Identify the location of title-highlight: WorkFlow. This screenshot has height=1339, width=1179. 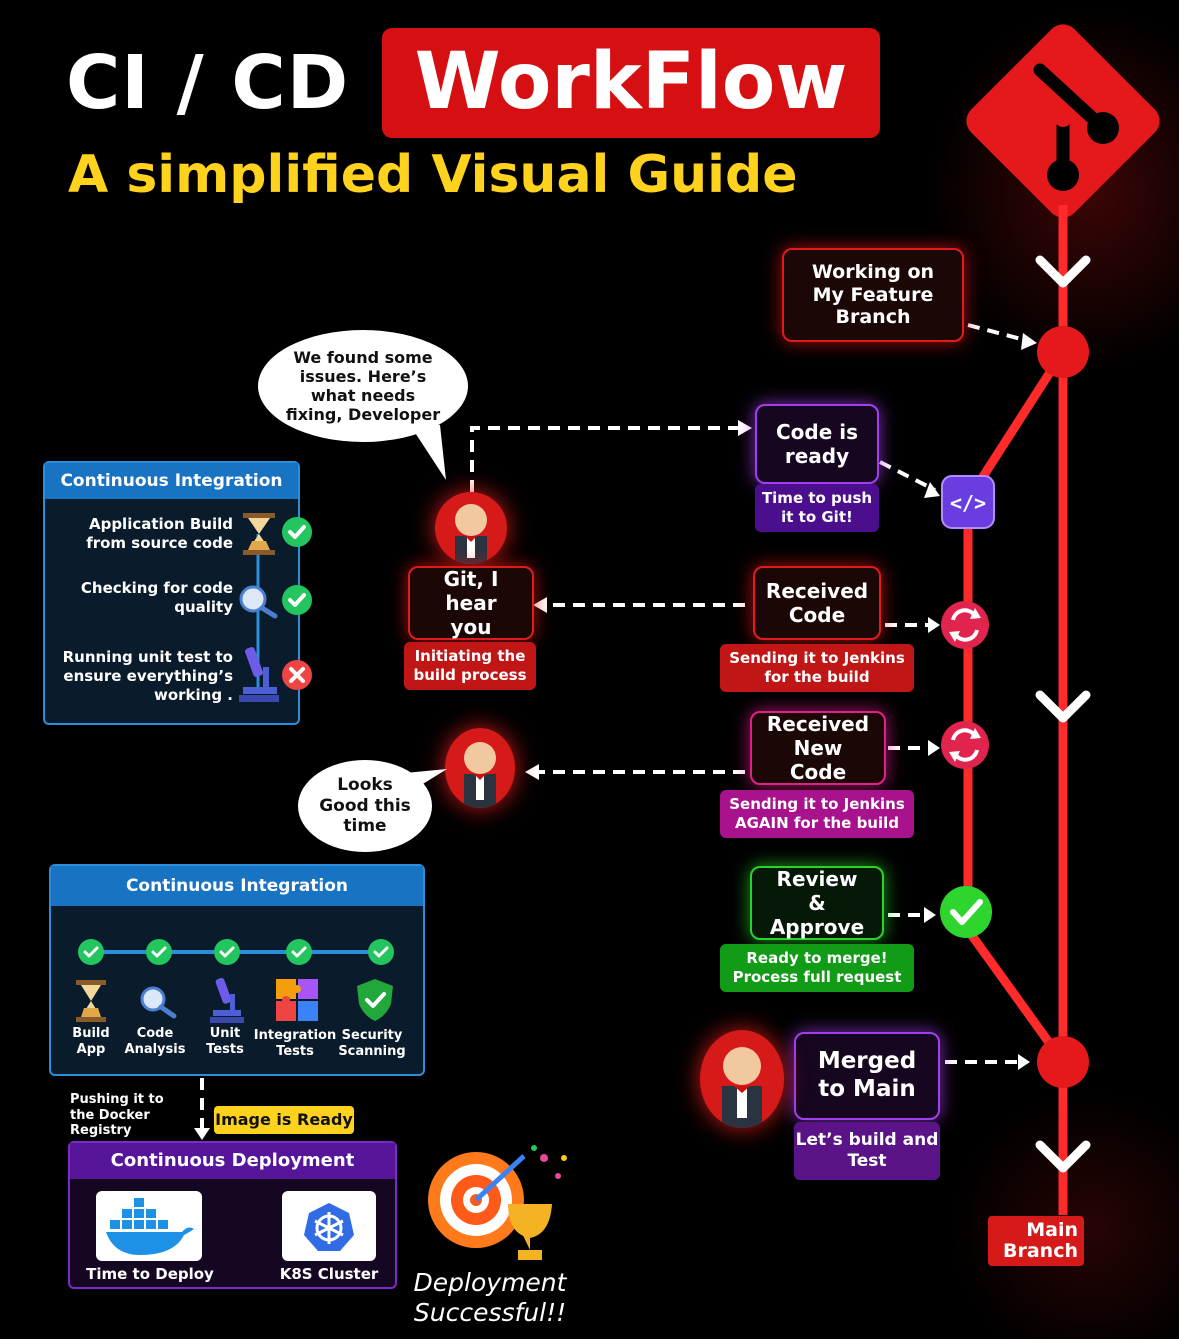
(631, 83).